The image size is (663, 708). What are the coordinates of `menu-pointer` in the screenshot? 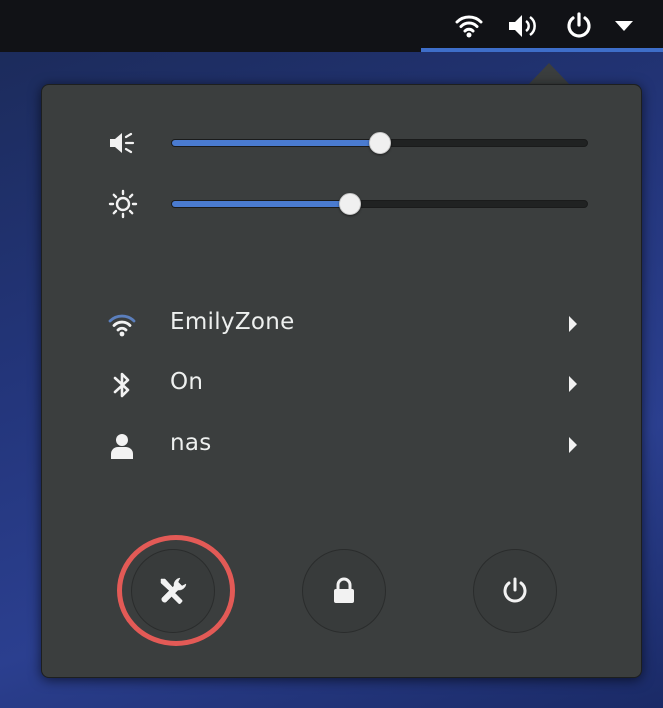 It's located at (549, 74).